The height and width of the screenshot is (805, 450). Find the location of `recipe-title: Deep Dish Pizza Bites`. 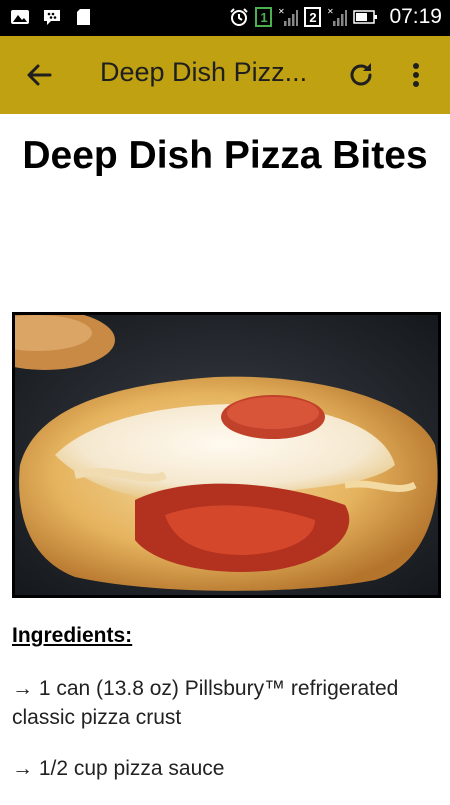

recipe-title: Deep Dish Pizza Bites is located at coordinates (225, 155).